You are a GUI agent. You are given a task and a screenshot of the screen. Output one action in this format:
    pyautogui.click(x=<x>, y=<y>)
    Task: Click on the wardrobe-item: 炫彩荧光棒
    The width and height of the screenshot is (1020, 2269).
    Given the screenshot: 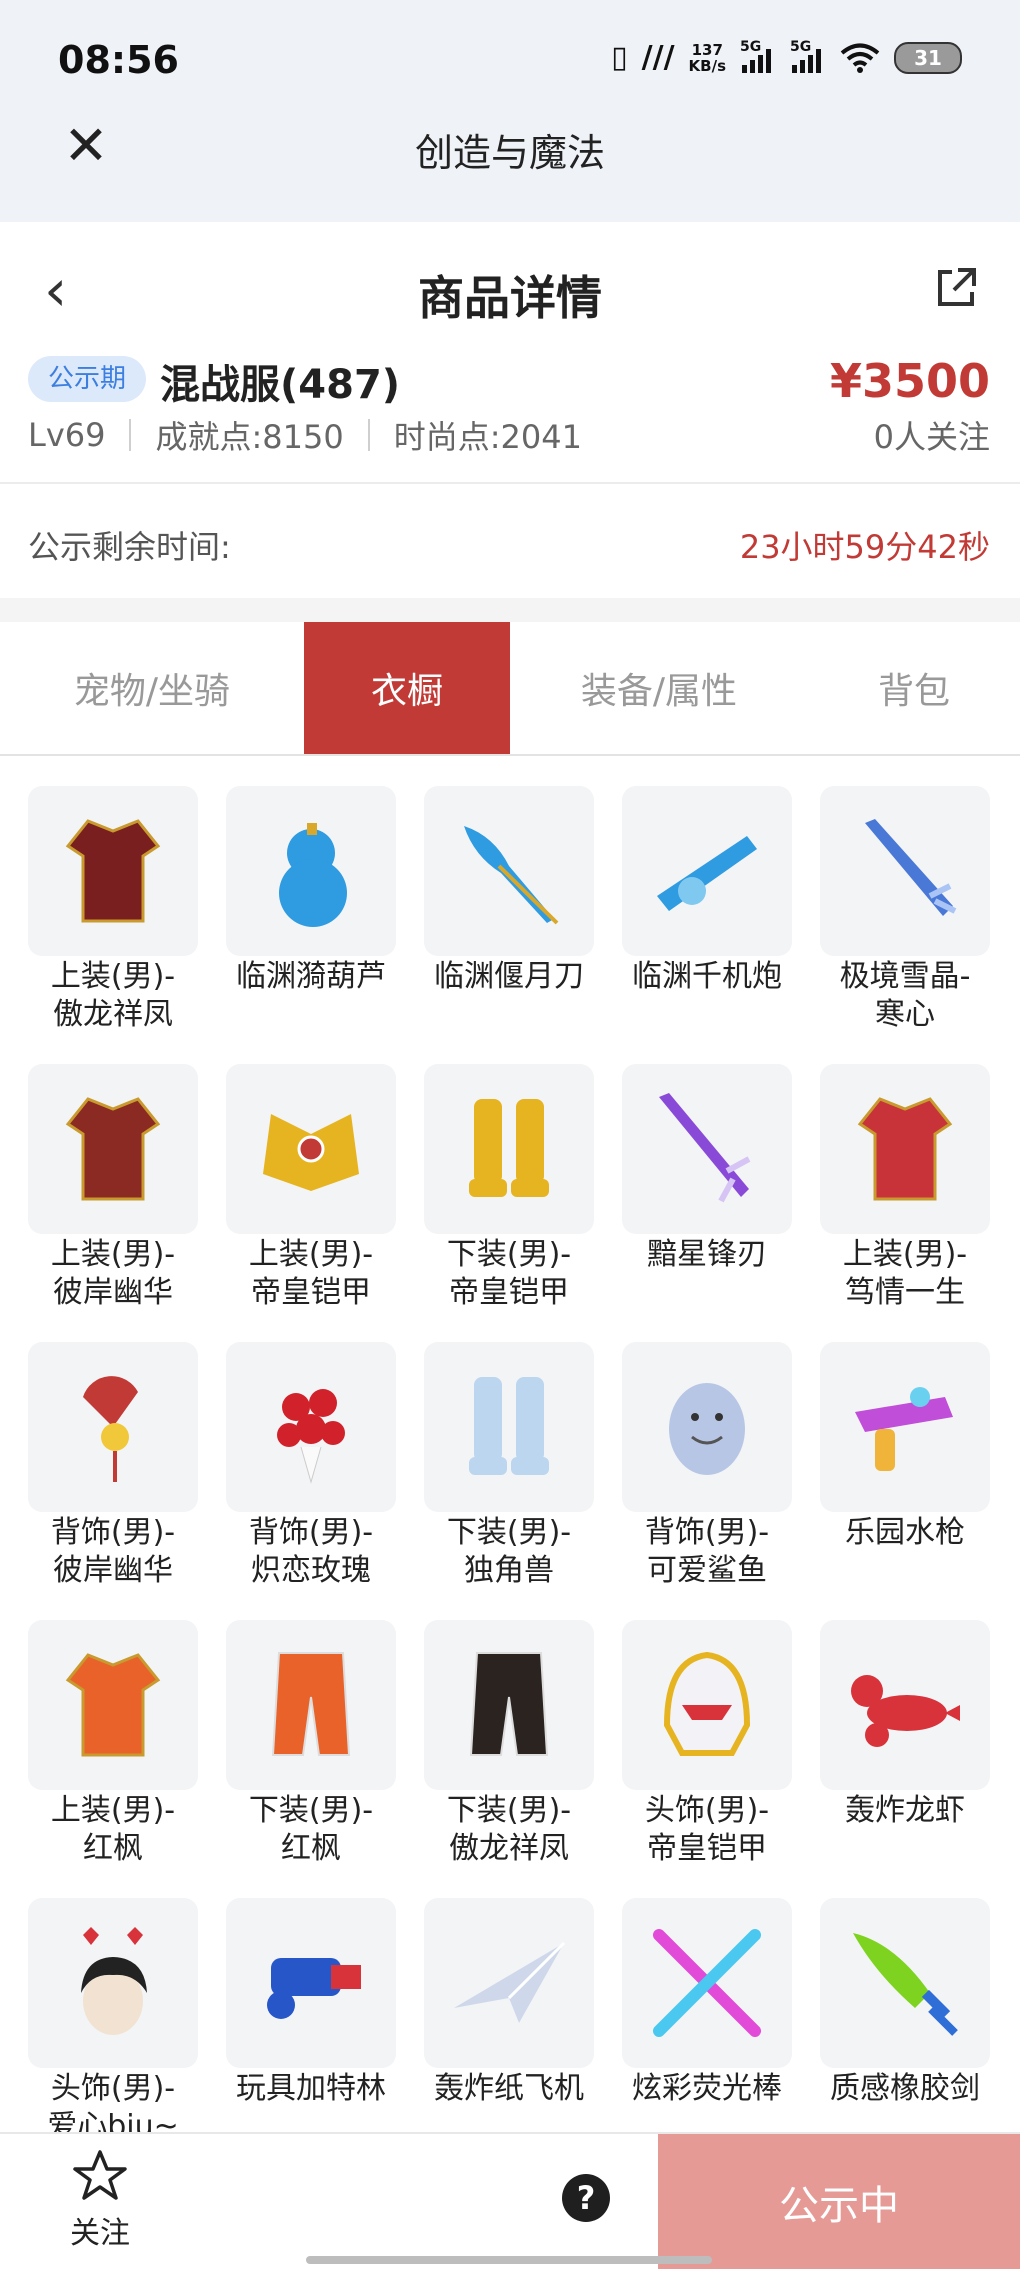 What is the action you would take?
    pyautogui.click(x=707, y=2015)
    